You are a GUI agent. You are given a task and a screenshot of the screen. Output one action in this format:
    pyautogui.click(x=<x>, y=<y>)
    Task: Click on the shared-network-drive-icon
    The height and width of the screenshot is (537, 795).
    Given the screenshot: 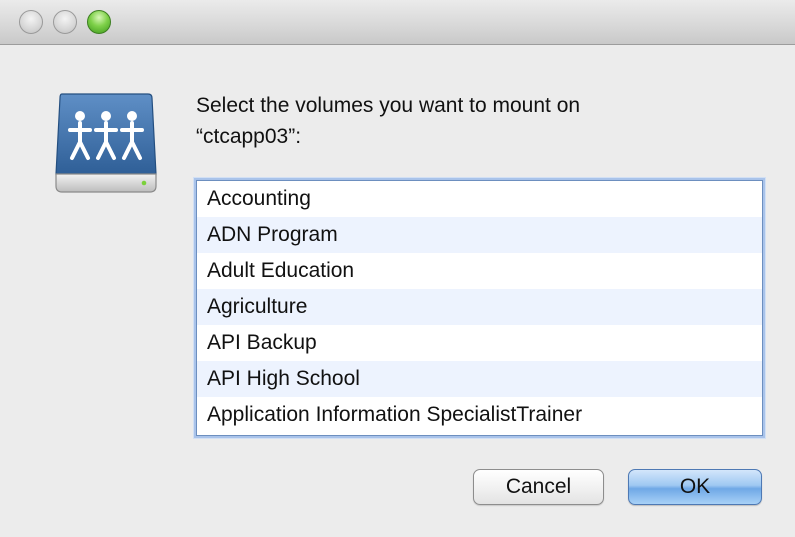 What is the action you would take?
    pyautogui.click(x=106, y=143)
    